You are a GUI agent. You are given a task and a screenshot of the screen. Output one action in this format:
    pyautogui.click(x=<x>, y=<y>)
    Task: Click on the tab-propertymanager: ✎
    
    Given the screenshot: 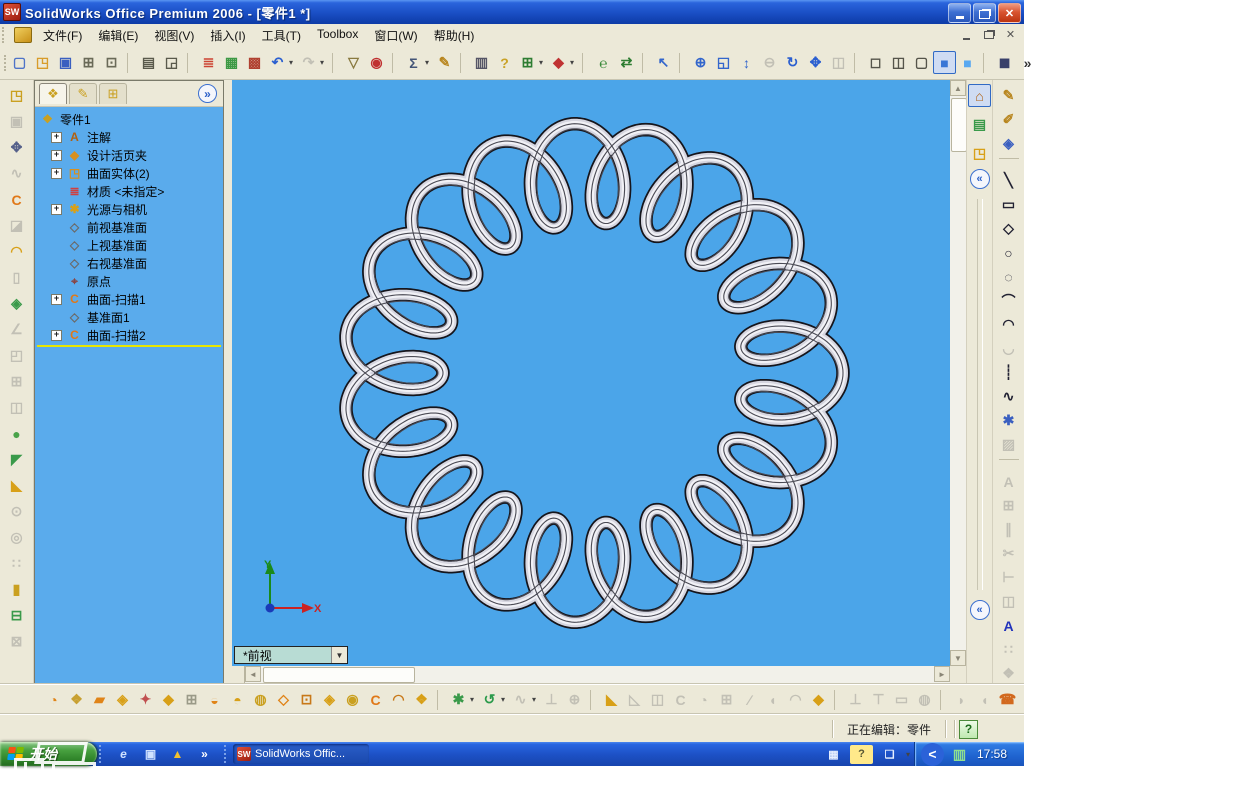 What is the action you would take?
    pyautogui.click(x=83, y=93)
    